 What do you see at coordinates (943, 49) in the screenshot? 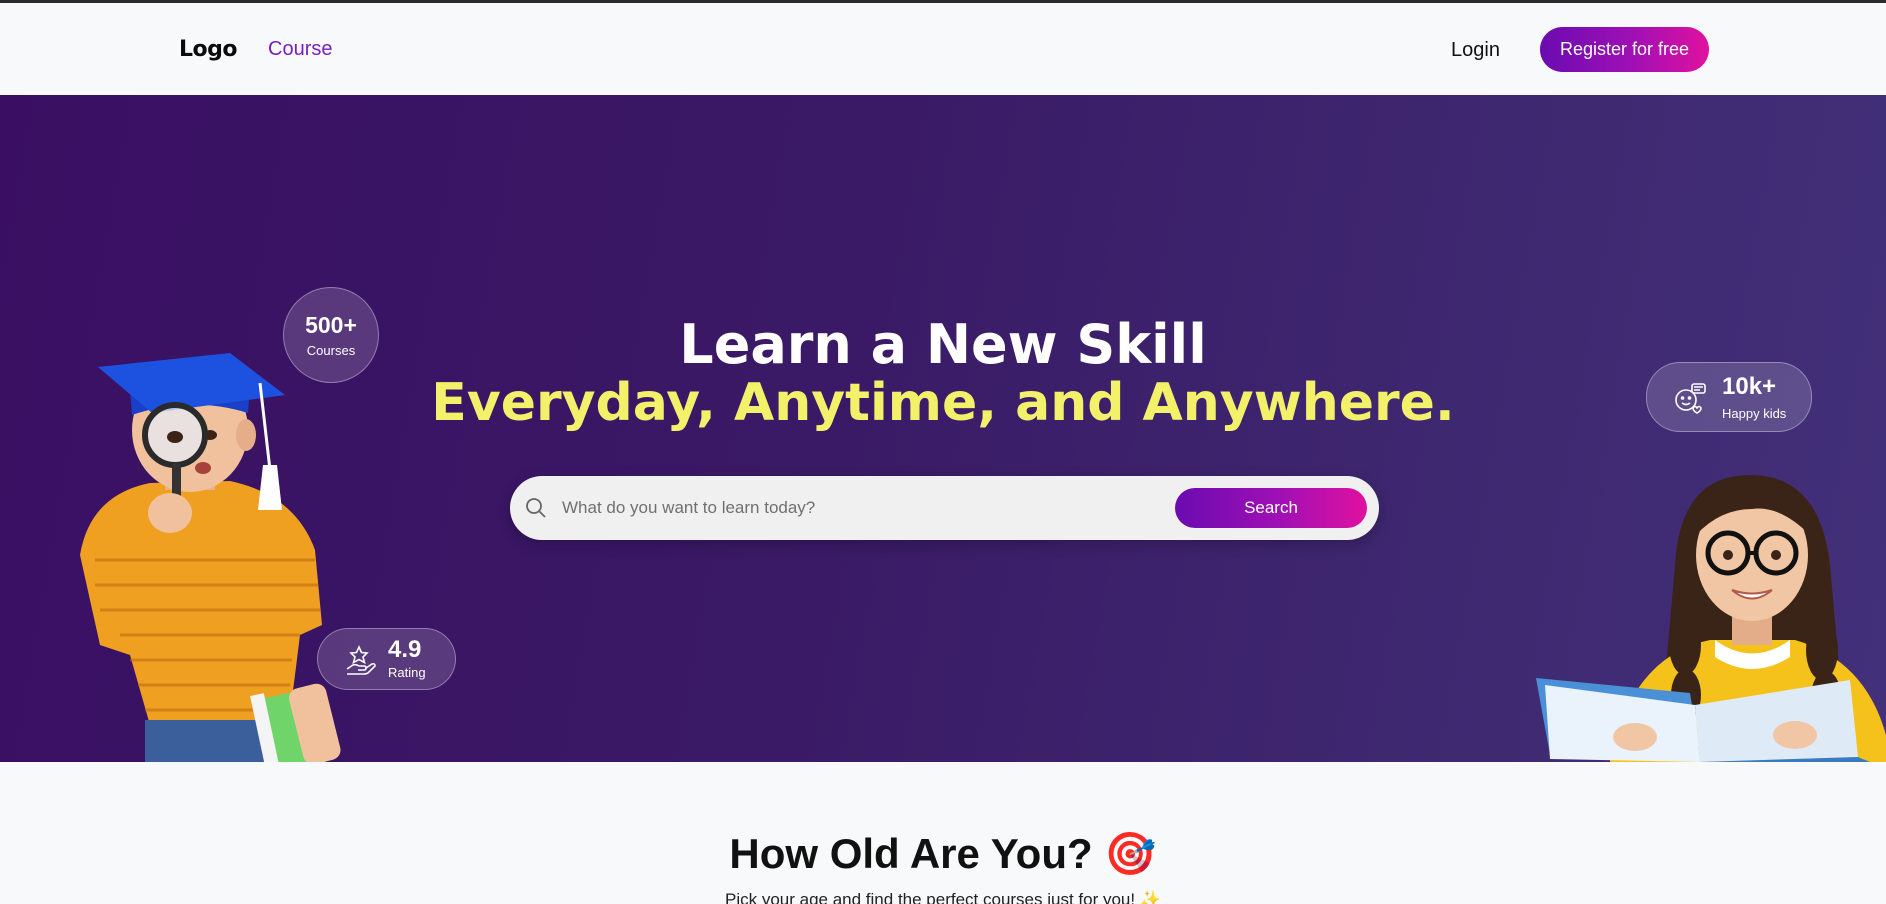
I see `navbar: Logo Course Login Register for free` at bounding box center [943, 49].